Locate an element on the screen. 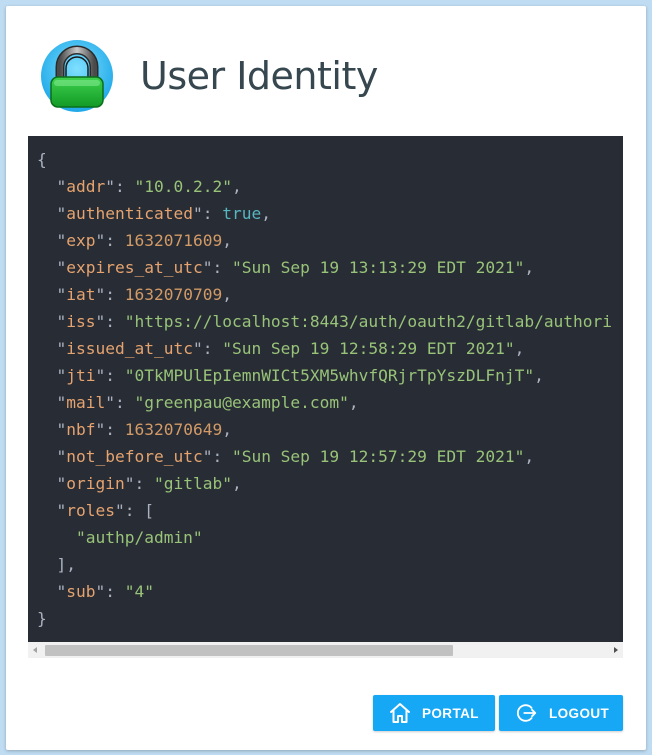  json-key: not_before_utc is located at coordinates (134, 456).